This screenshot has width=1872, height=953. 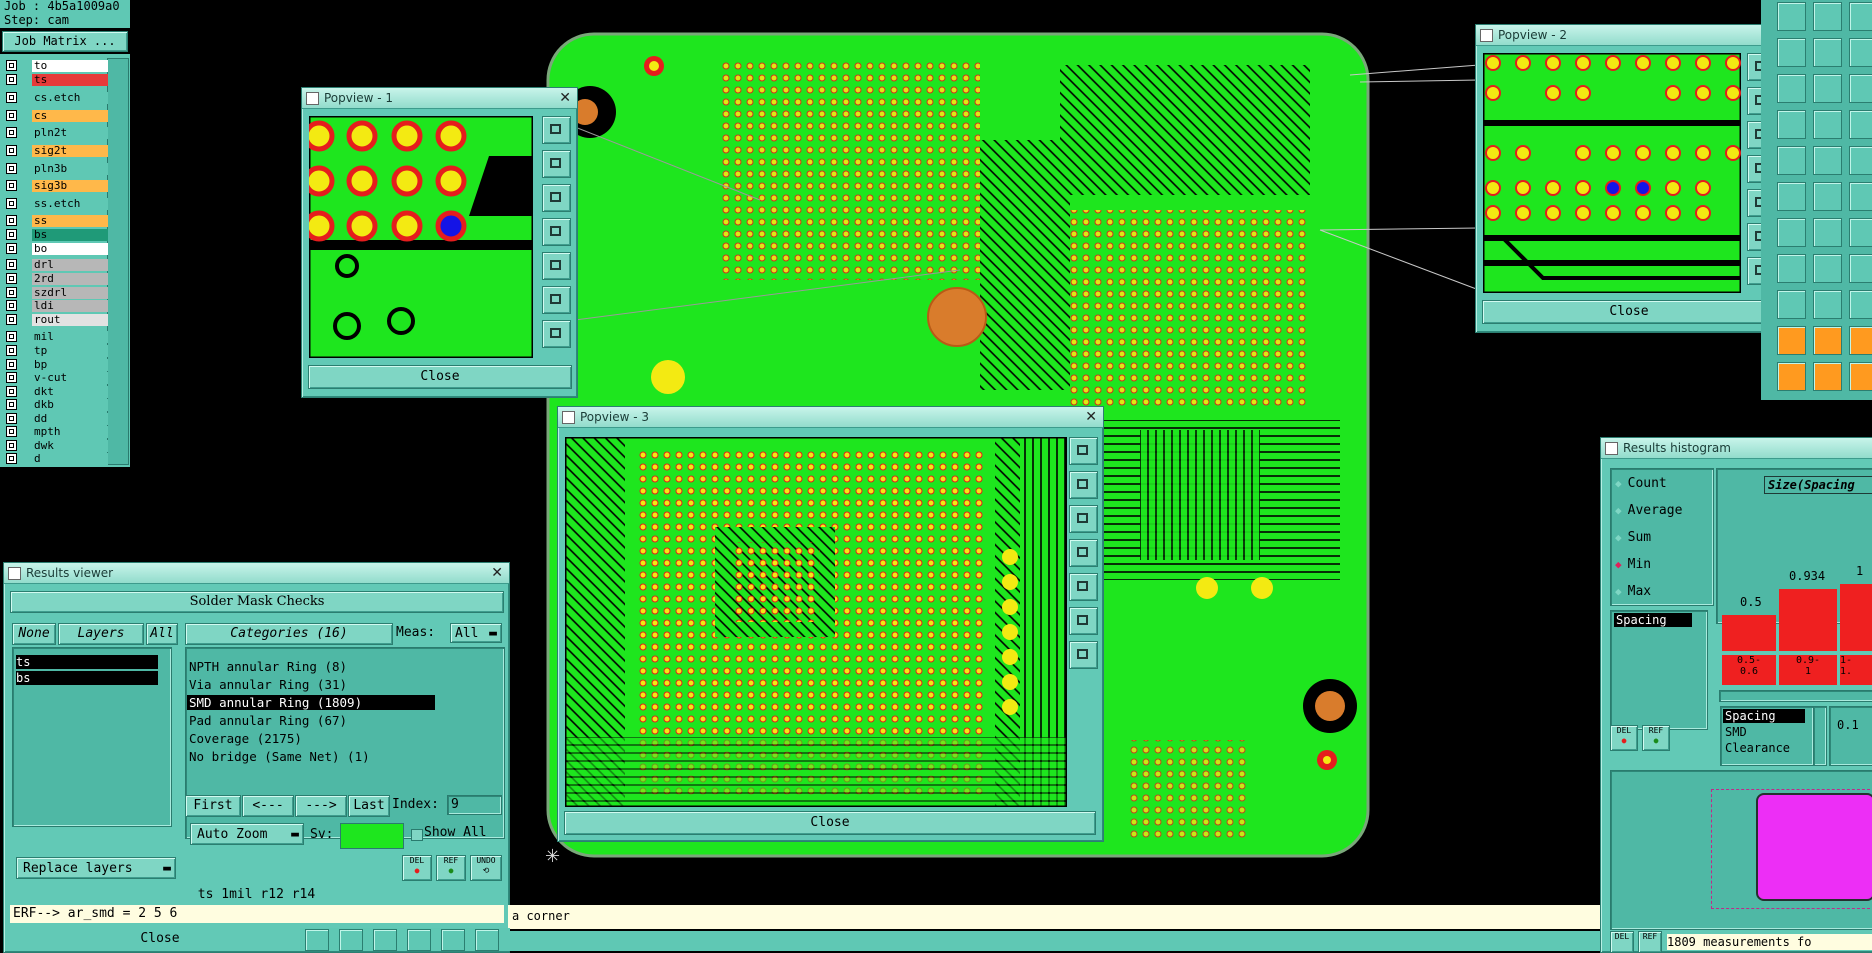 What do you see at coordinates (1622, 942) in the screenshot?
I see `hist-del-button-2: DEL` at bounding box center [1622, 942].